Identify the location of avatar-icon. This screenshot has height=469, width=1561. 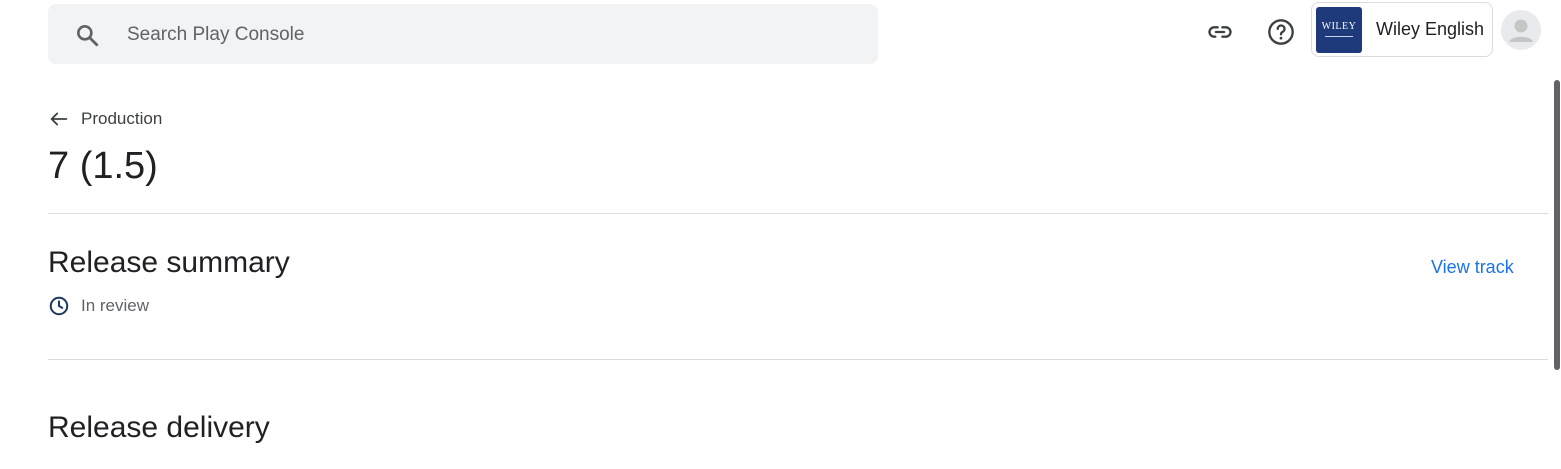
(1521, 30).